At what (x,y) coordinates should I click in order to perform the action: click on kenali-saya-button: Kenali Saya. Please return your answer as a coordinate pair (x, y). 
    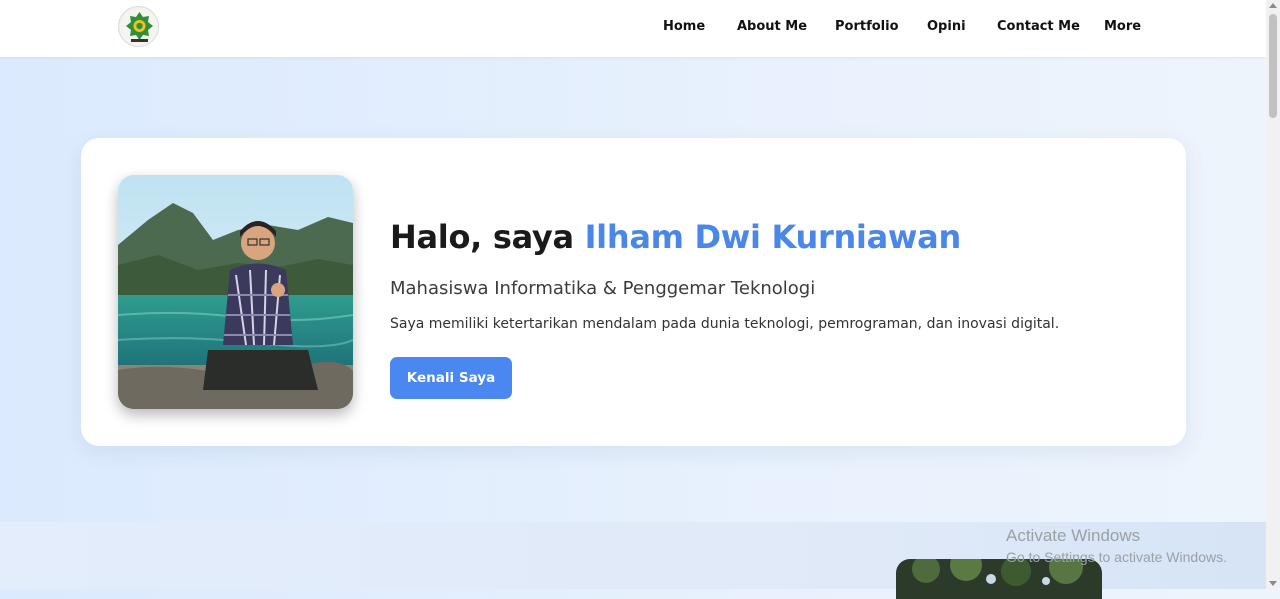
    Looking at the image, I should click on (451, 378).